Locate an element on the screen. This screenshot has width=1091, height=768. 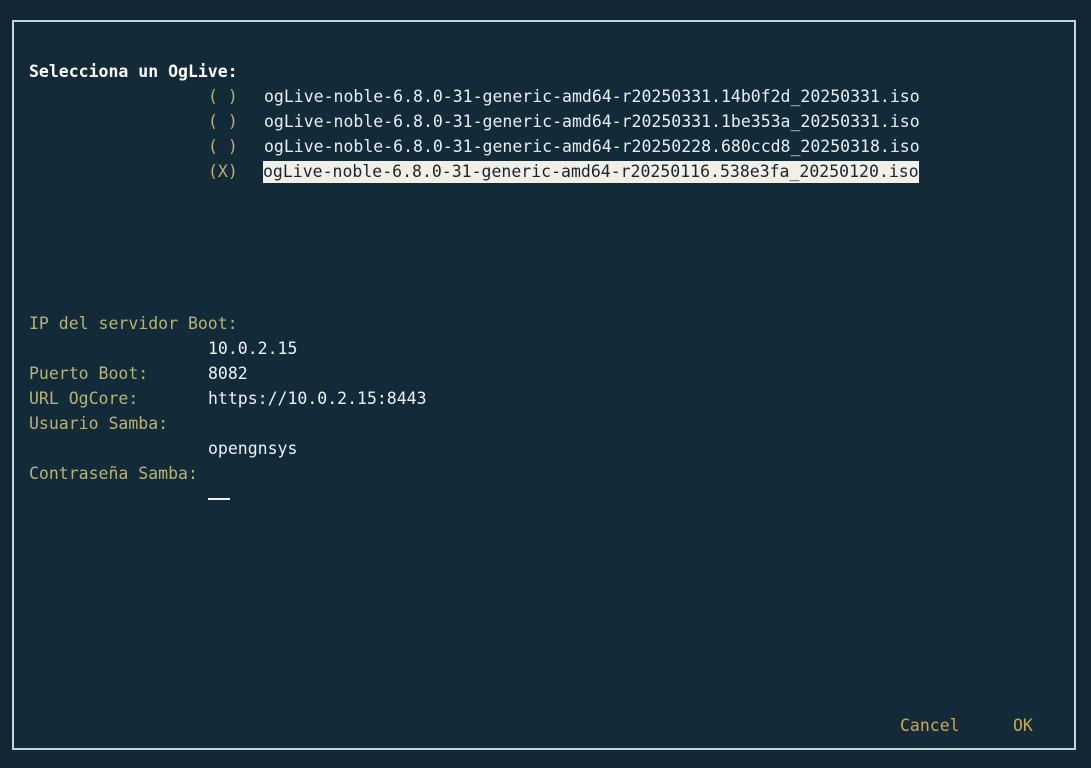
boot-ip-label: IP del servidor Boot: is located at coordinates (133, 323).